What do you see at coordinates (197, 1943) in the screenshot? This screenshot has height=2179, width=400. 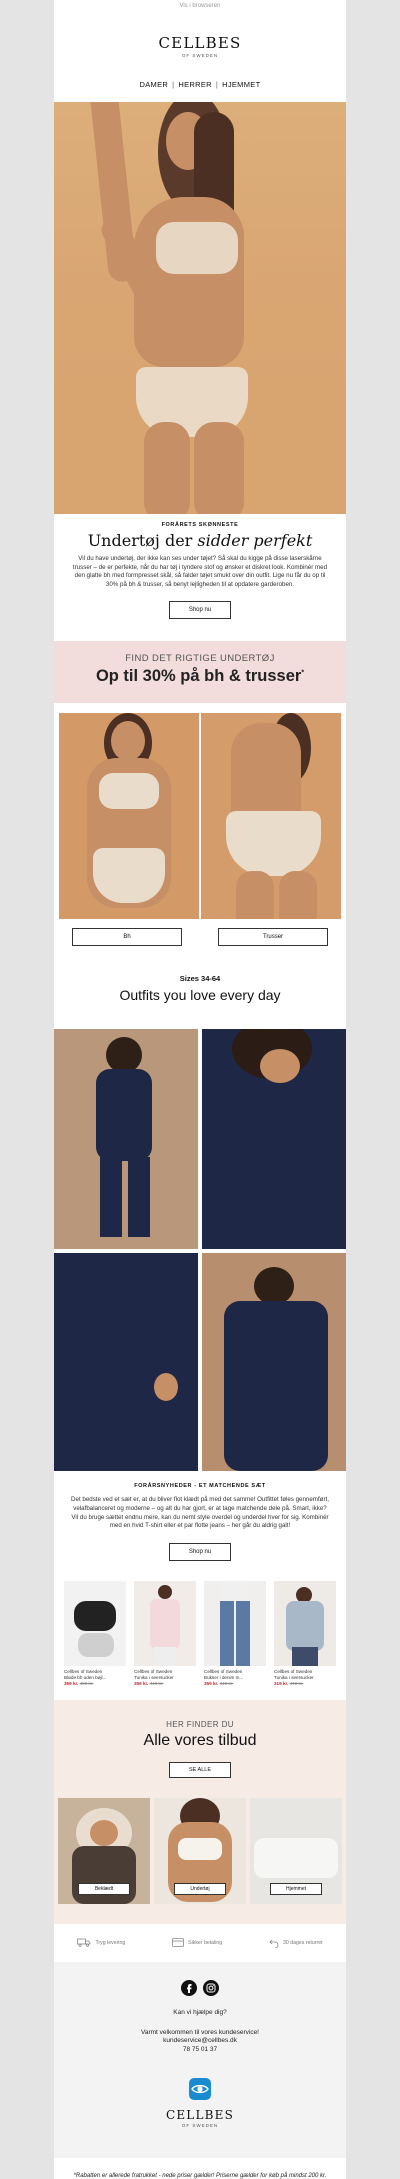 I see `usp-payment: Sikker betaling` at bounding box center [197, 1943].